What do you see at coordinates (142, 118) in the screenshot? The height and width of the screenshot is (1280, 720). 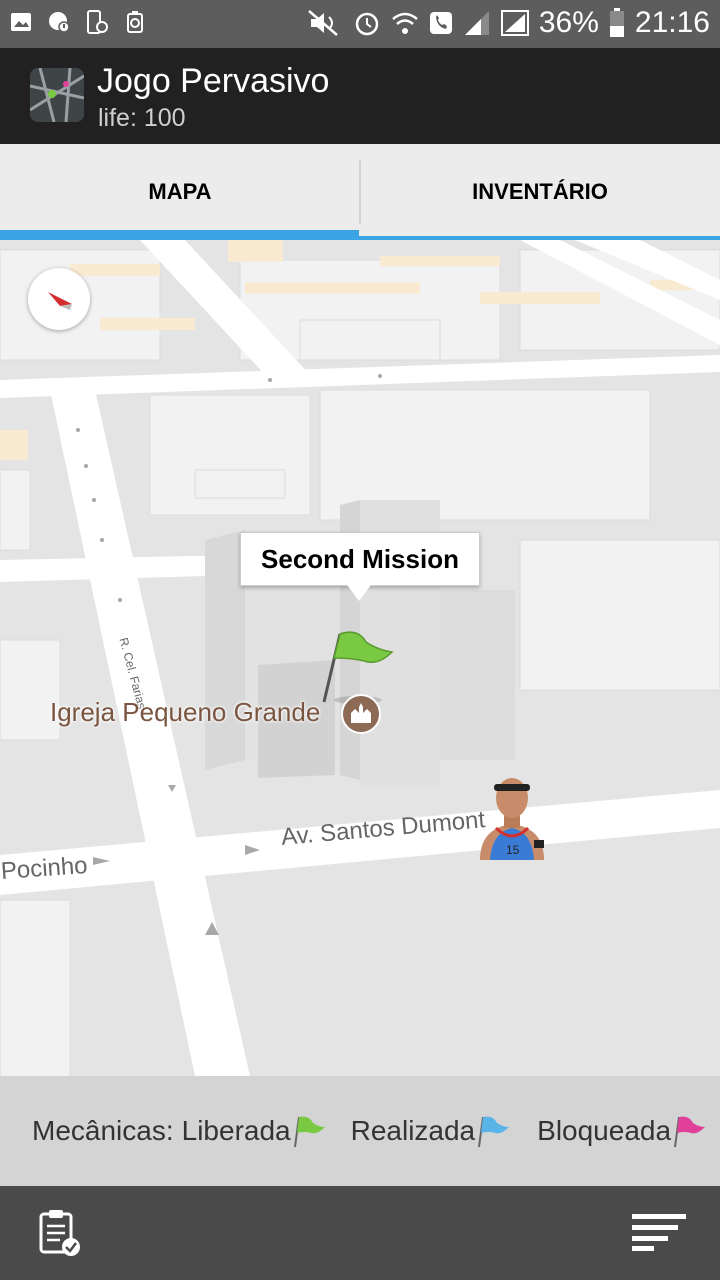 I see `life-counter: life: 100` at bounding box center [142, 118].